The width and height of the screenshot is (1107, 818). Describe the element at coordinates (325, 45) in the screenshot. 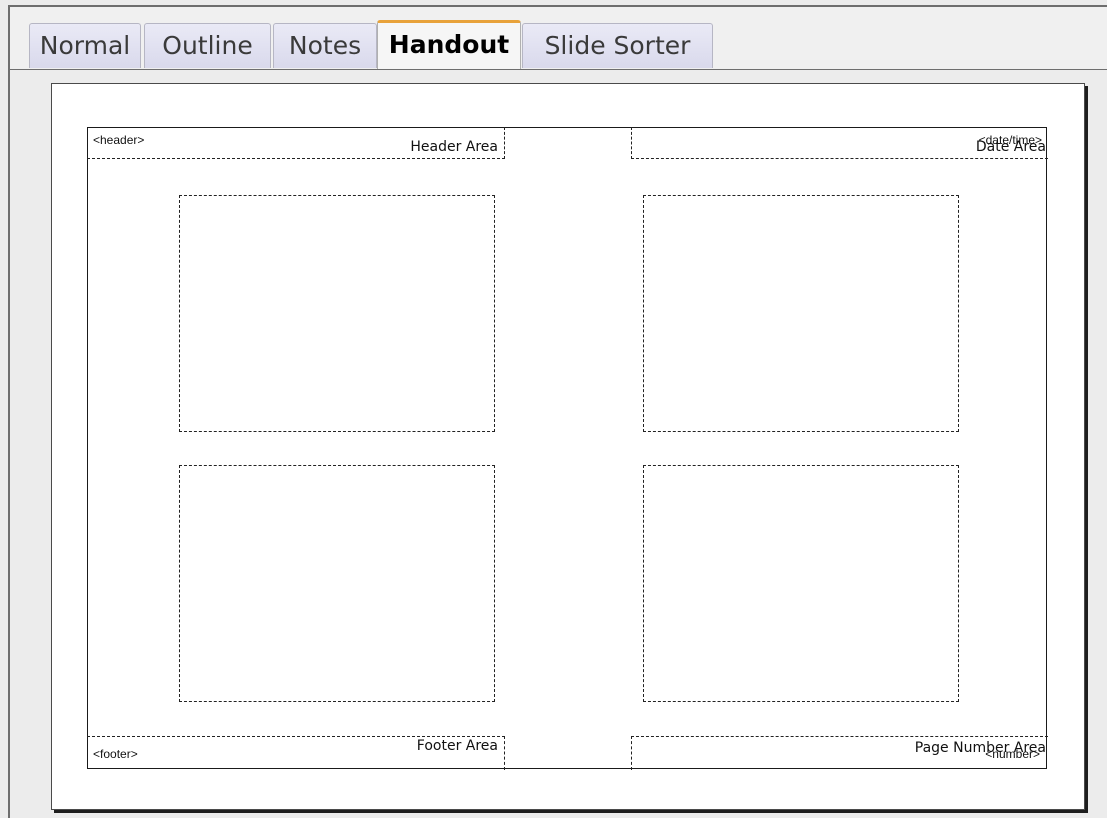

I see `tab-notes: Notes` at that location.